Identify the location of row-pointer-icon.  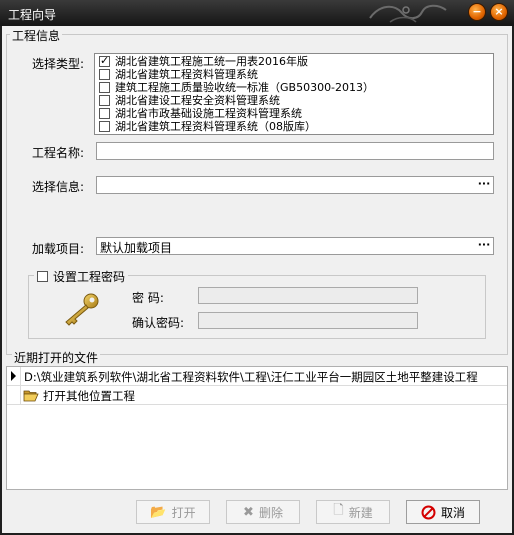
(13, 376).